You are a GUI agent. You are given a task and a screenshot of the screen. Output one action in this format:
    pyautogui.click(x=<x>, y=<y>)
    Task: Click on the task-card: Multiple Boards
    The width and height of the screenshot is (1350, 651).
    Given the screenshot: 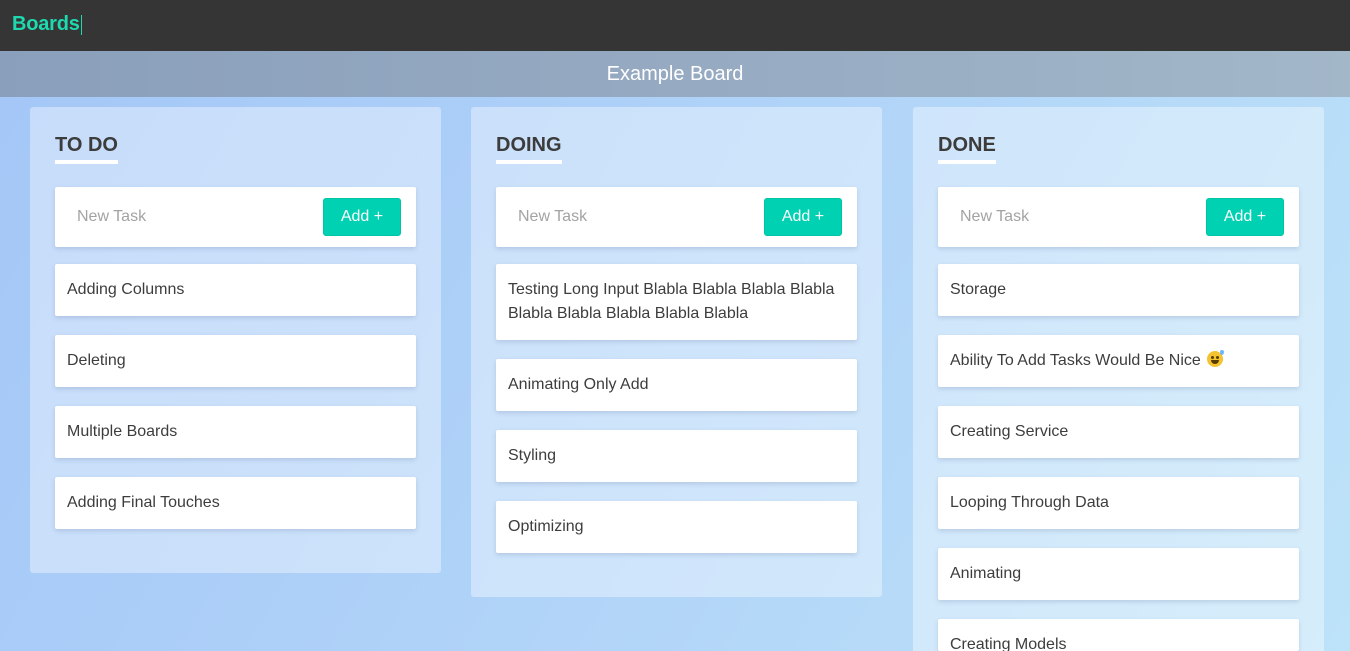 What is the action you would take?
    pyautogui.click(x=235, y=432)
    